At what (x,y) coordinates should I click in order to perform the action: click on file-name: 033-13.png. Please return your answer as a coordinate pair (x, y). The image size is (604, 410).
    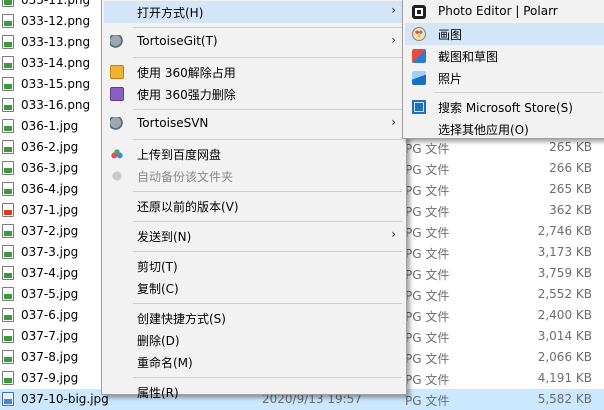
    Looking at the image, I should click on (55, 42).